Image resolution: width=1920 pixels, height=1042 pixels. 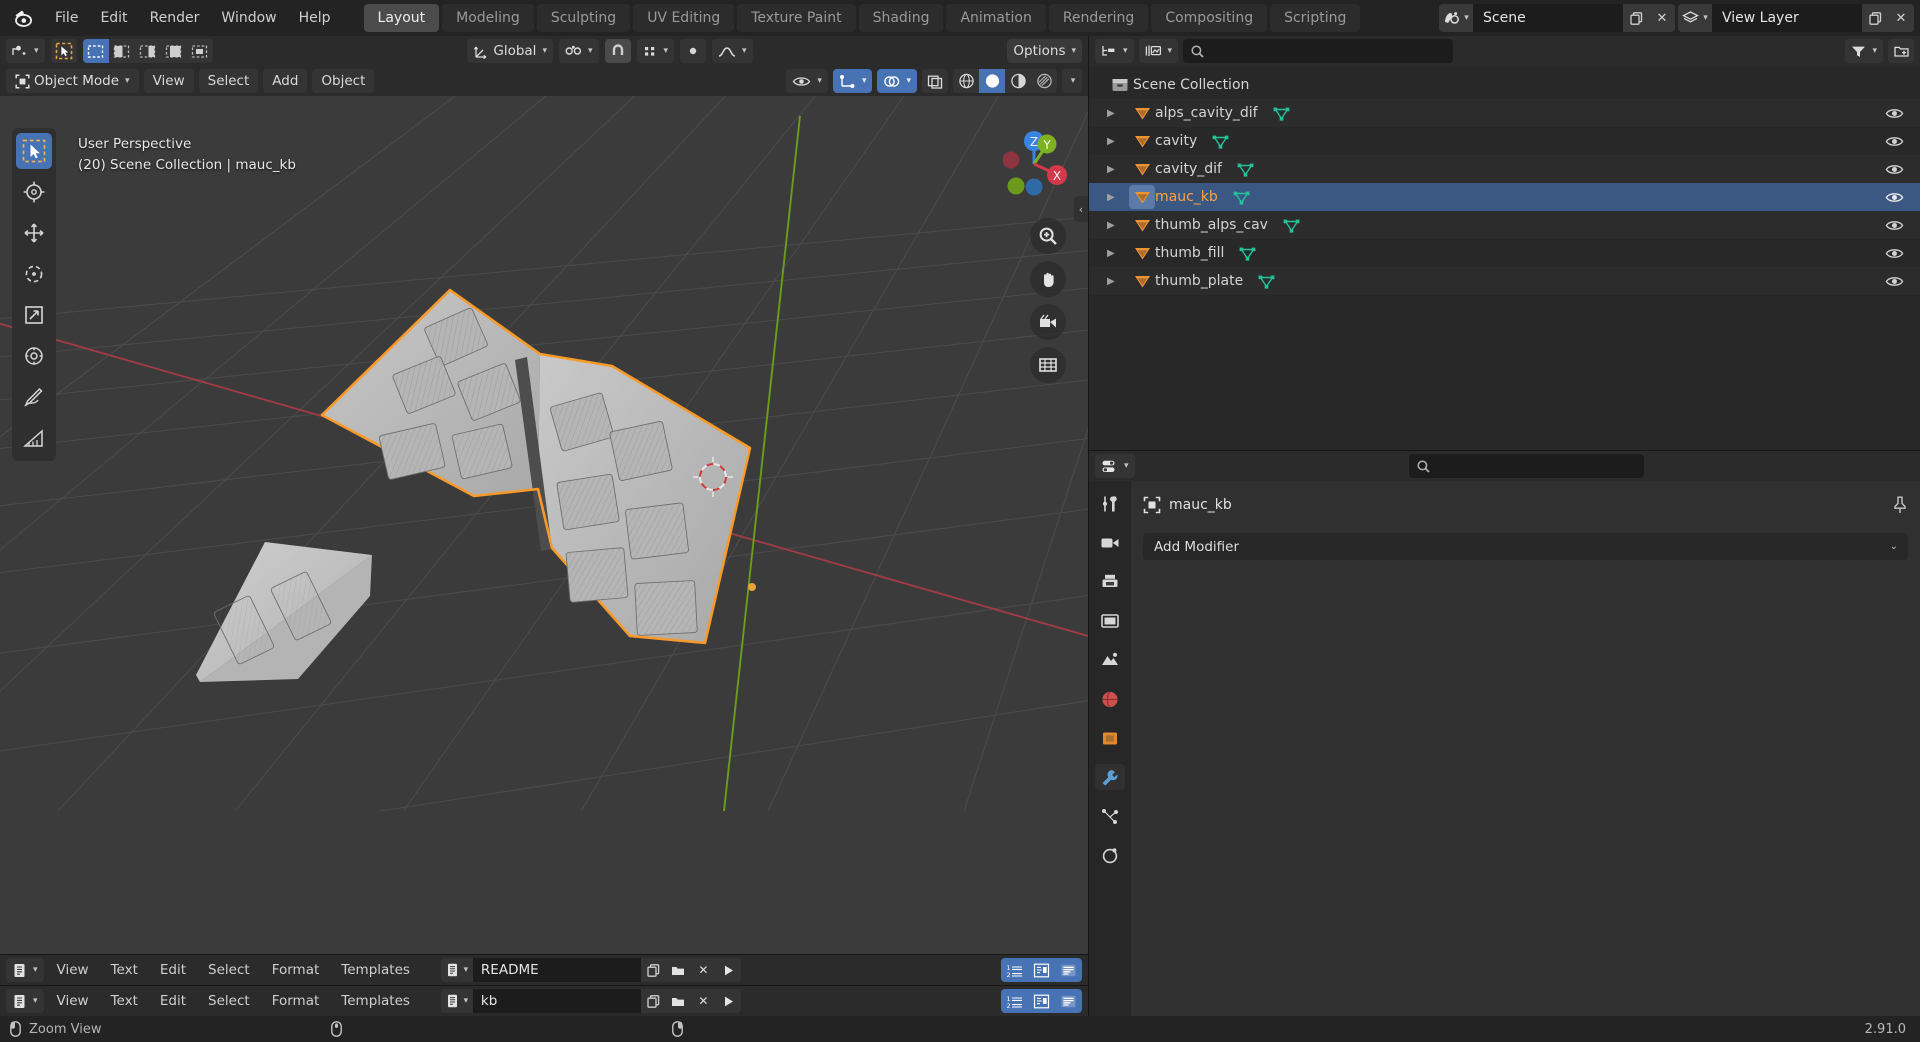 I want to click on new-view-layer-button, so click(x=1875, y=18).